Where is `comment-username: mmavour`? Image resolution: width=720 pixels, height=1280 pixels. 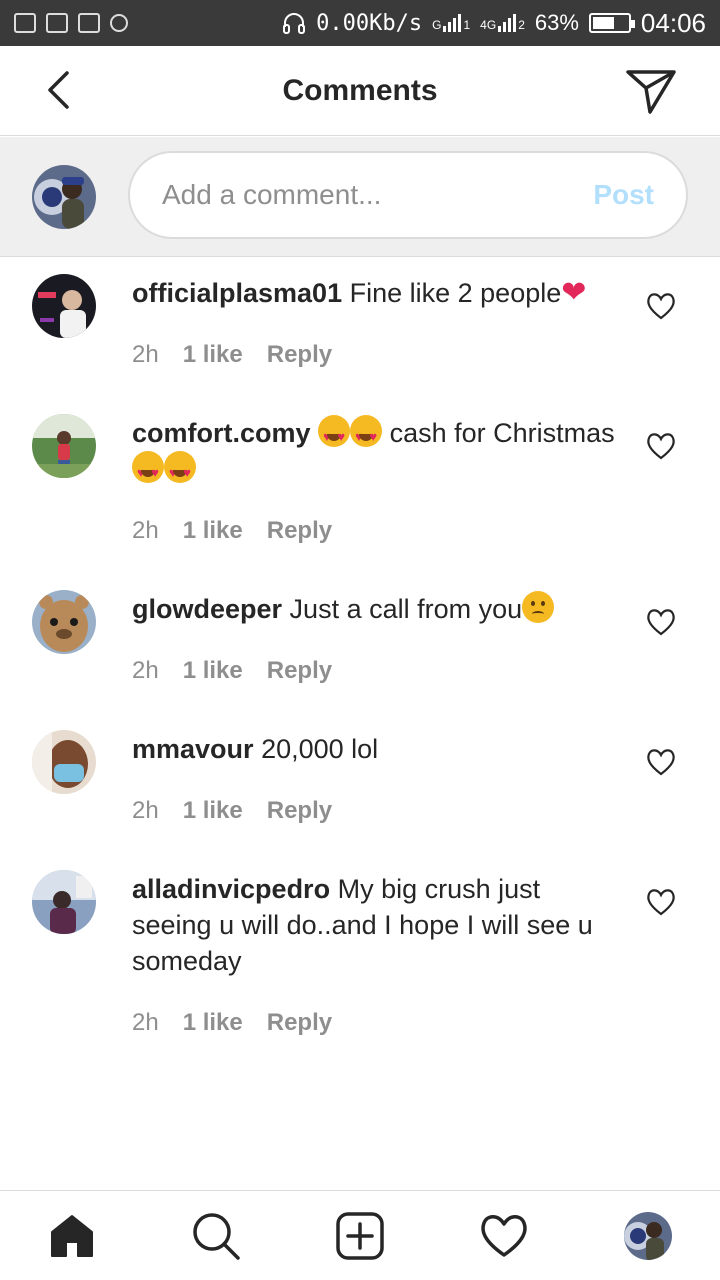
comment-username: mmavour is located at coordinates (193, 749).